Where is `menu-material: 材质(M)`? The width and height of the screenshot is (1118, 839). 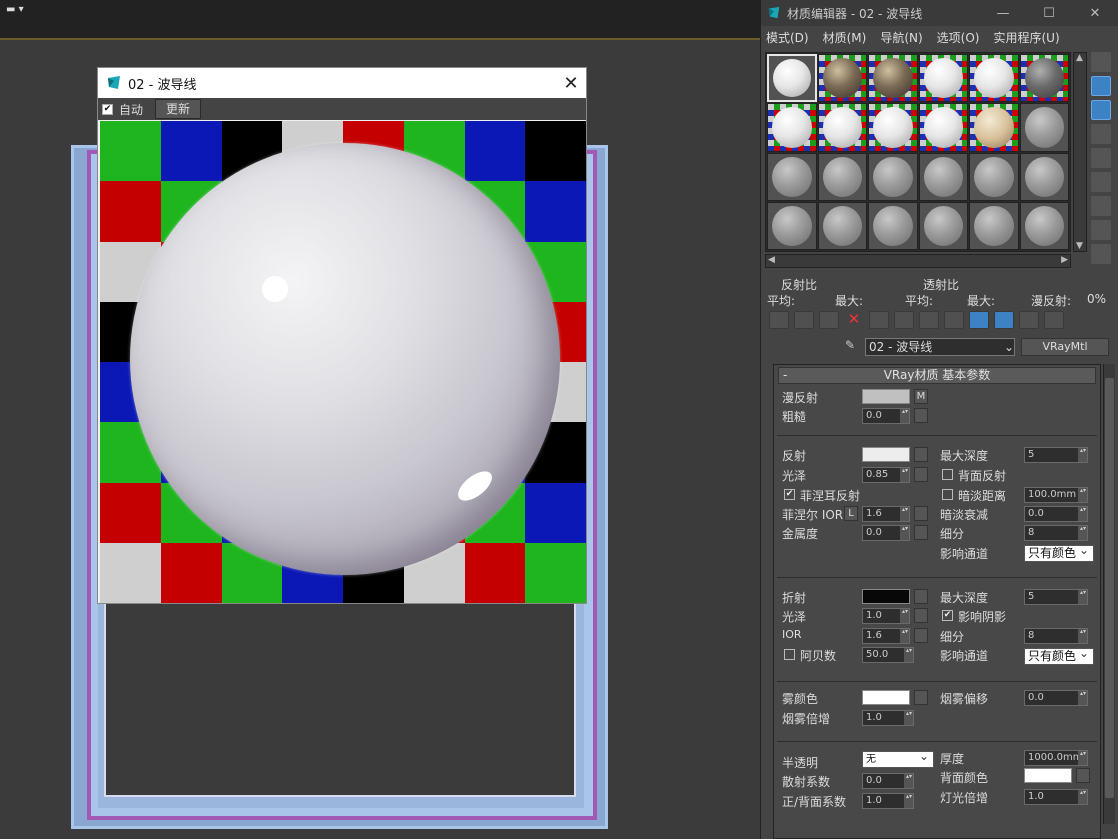 menu-material: 材质(M) is located at coordinates (845, 37).